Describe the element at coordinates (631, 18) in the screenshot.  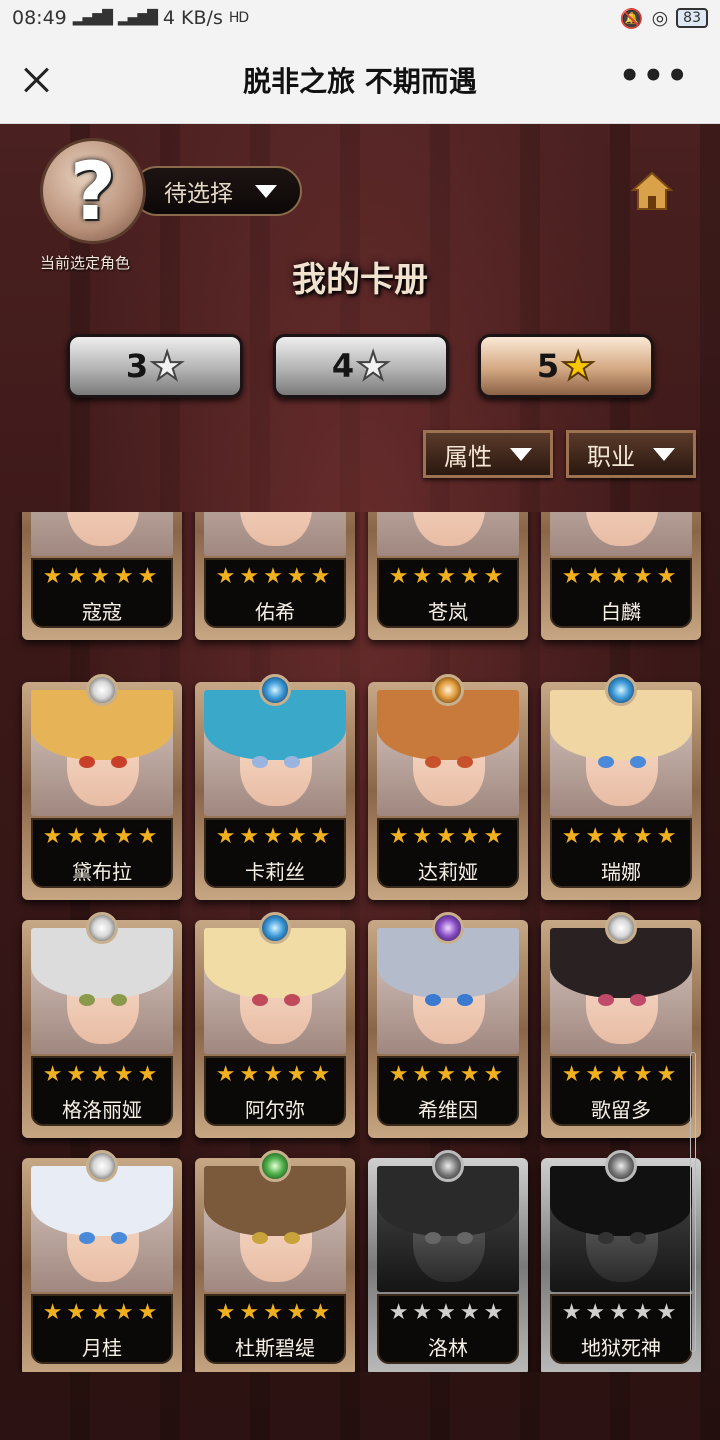
I see `mute-icon: 🔕` at that location.